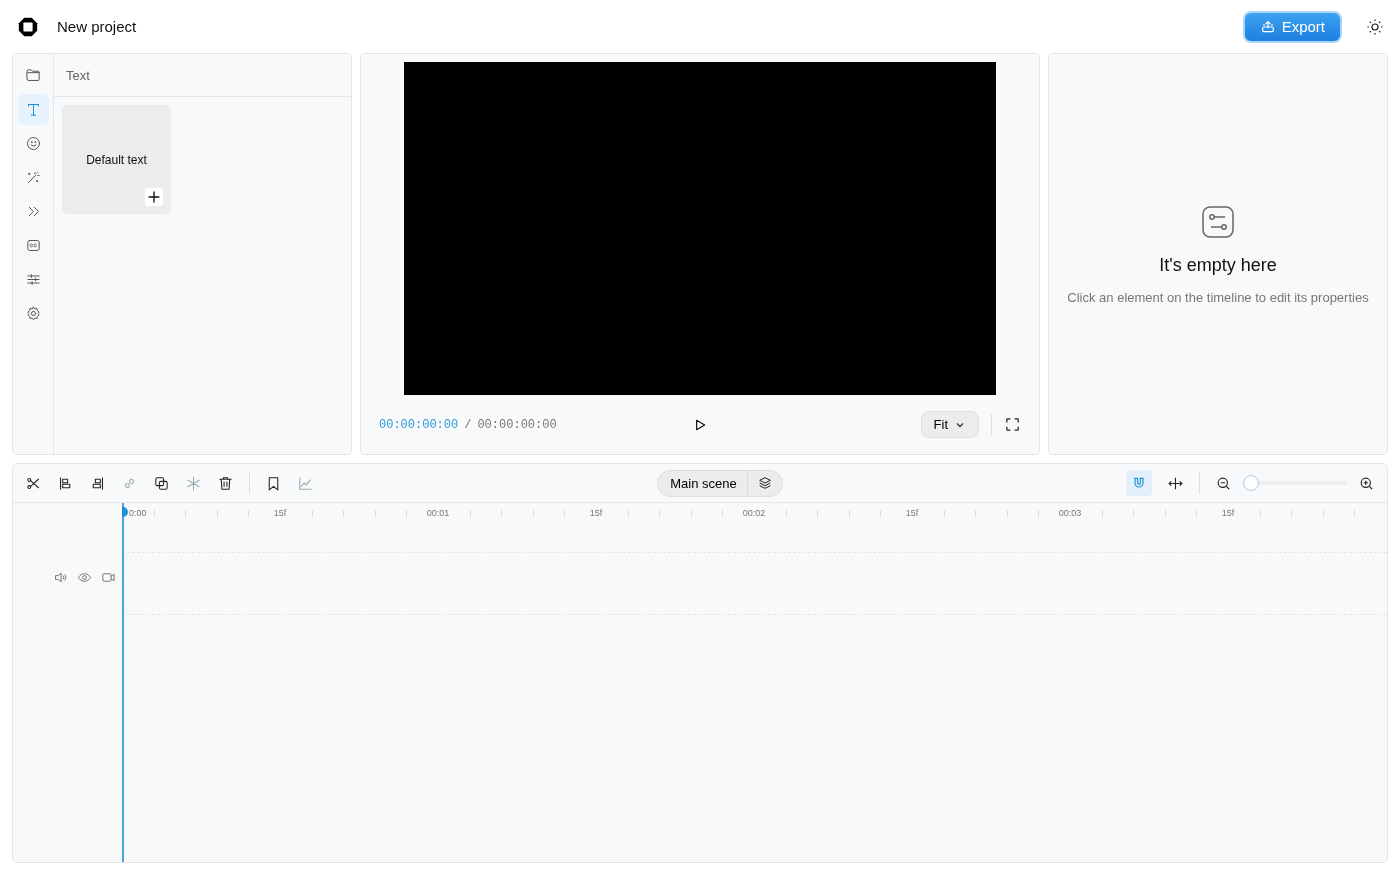  I want to click on magnet-icon, so click(1139, 483).